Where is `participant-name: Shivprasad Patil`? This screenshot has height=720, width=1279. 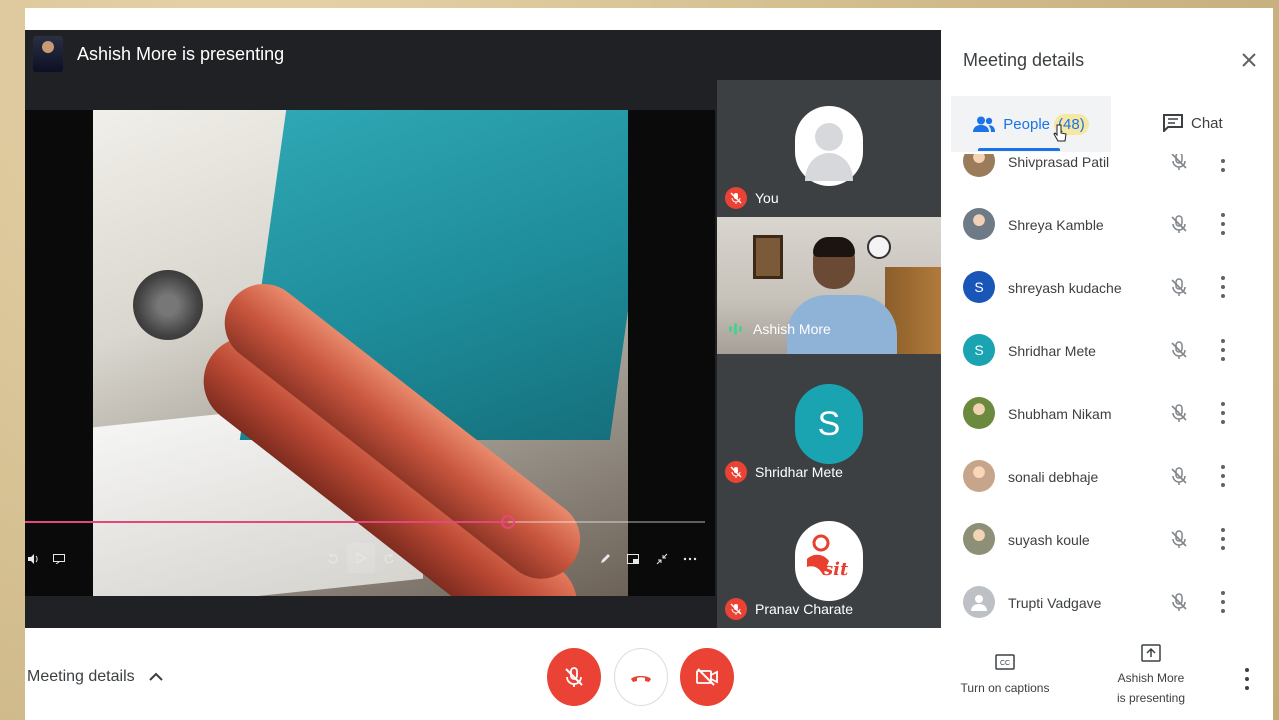 participant-name: Shivprasad Patil is located at coordinates (1059, 162).